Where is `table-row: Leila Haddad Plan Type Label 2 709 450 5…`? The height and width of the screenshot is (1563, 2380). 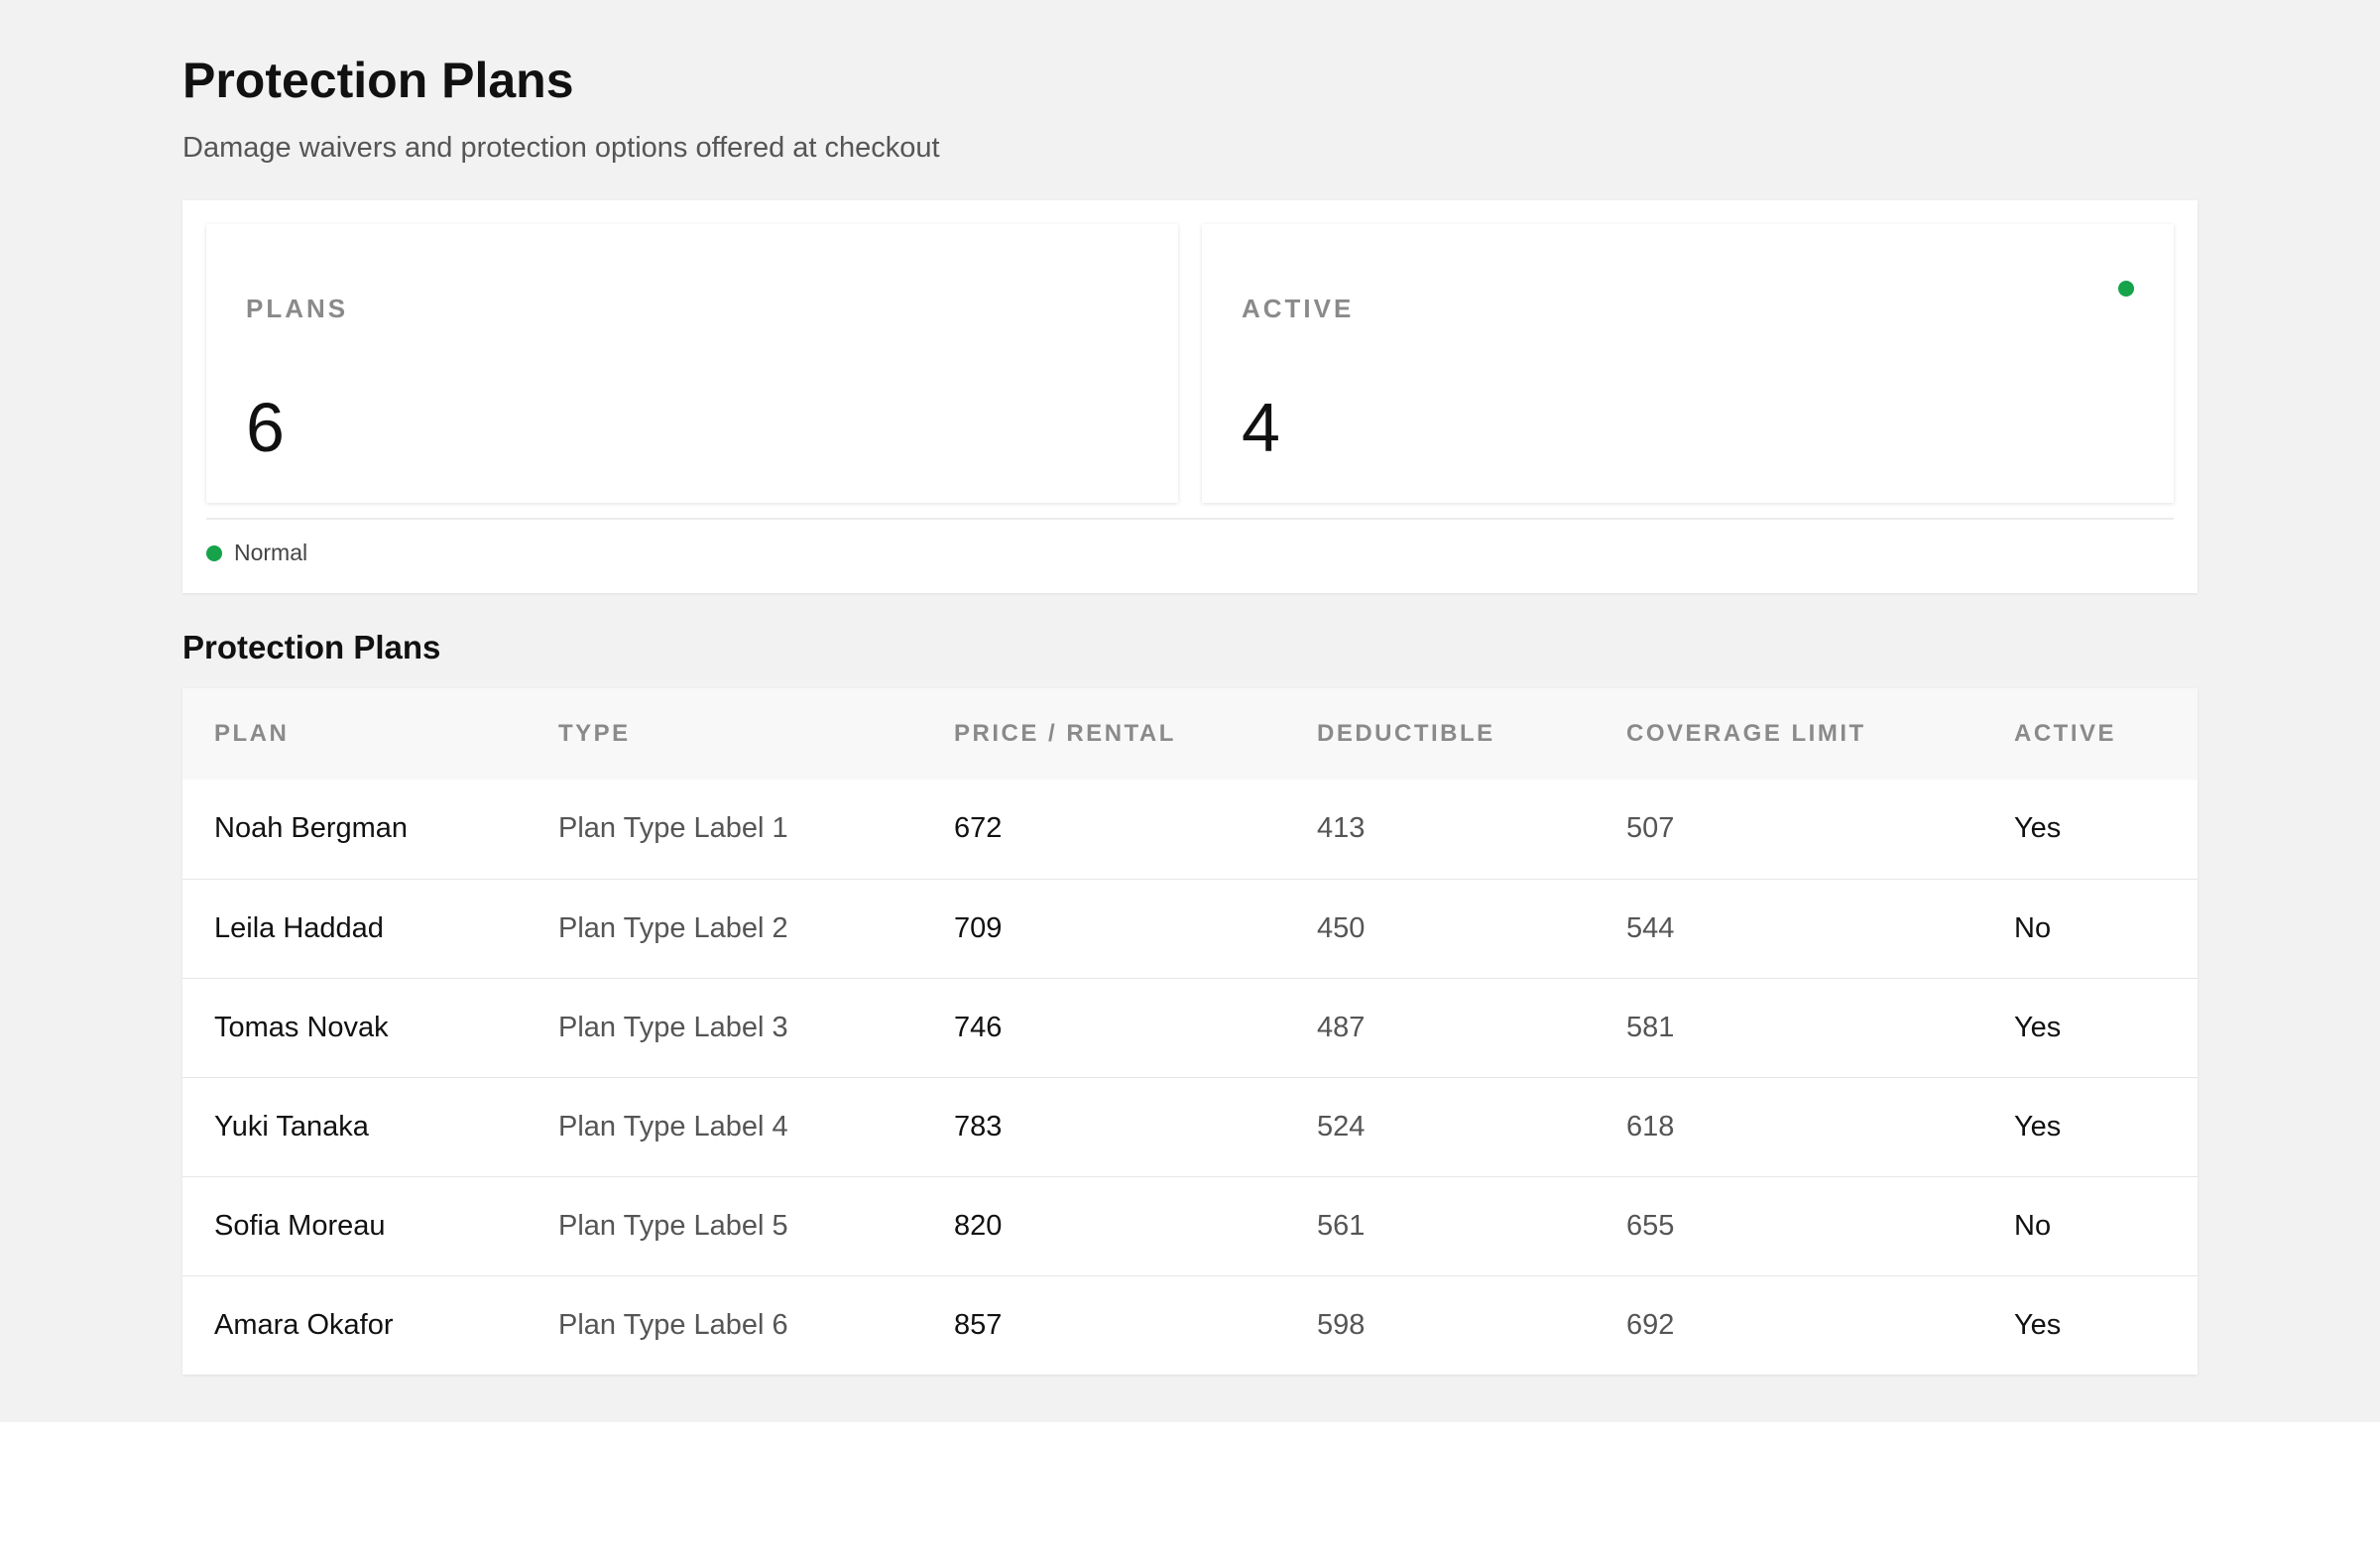
table-row: Leila Haddad Plan Type Label 2 709 450 5… is located at coordinates (1190, 928).